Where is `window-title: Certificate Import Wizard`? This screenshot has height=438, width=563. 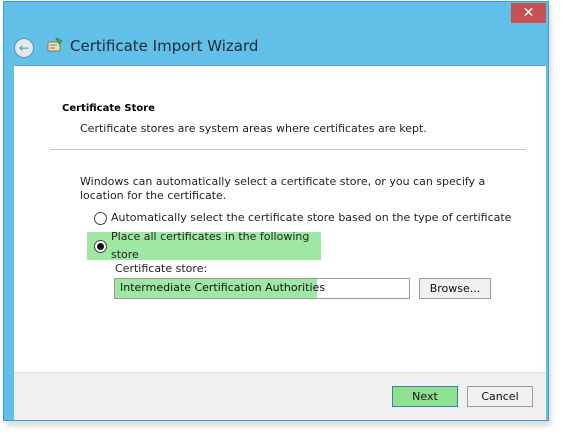
window-title: Certificate Import Wizard is located at coordinates (164, 46).